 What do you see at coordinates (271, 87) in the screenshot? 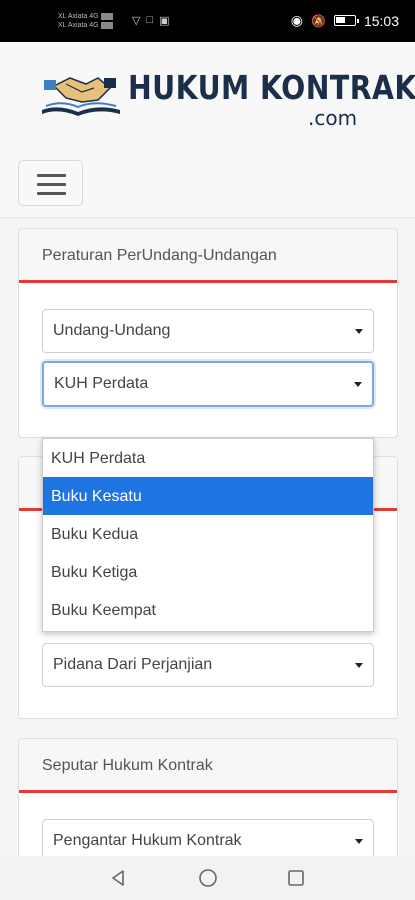
I see `logo-title: HUKUM KONTRAK` at bounding box center [271, 87].